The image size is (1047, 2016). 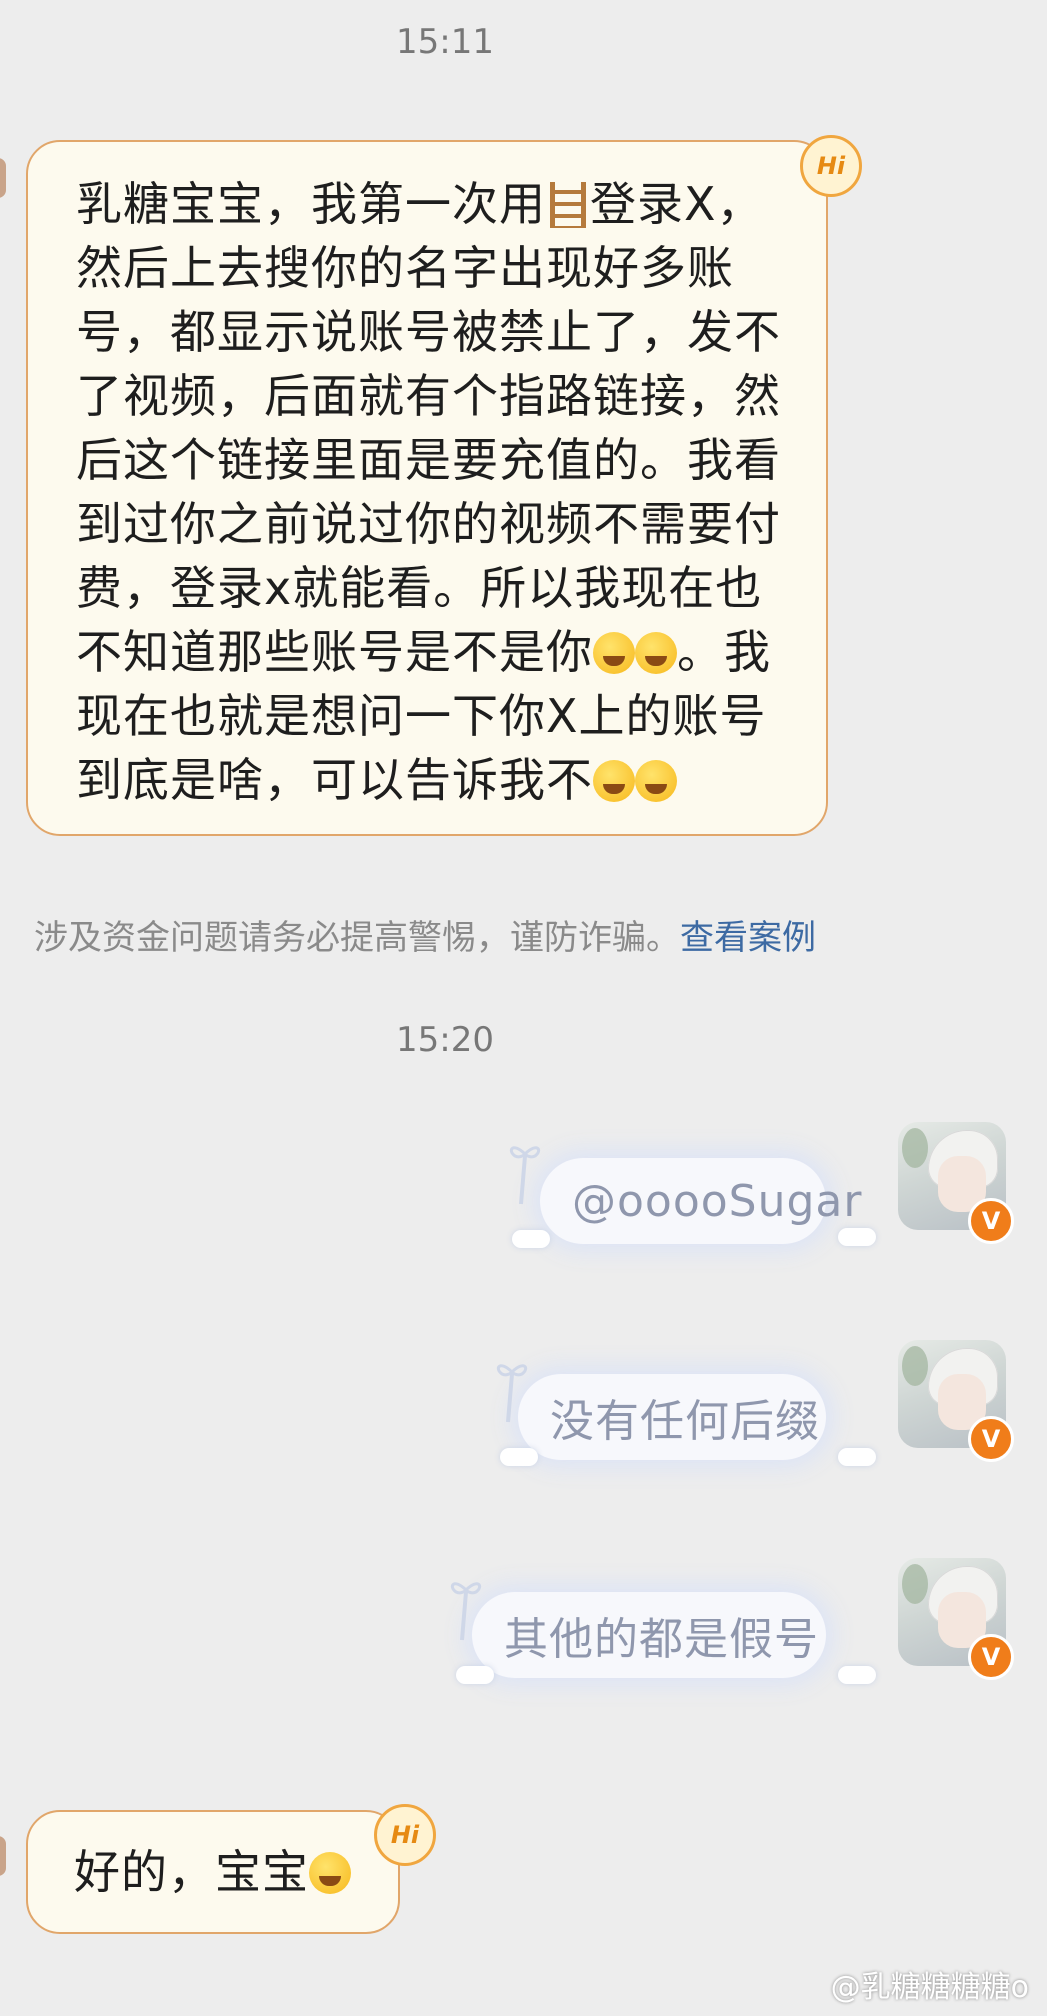 What do you see at coordinates (428, 396) in the screenshot?
I see `message-text-line: 了视频，后面就有个指路链接，然` at bounding box center [428, 396].